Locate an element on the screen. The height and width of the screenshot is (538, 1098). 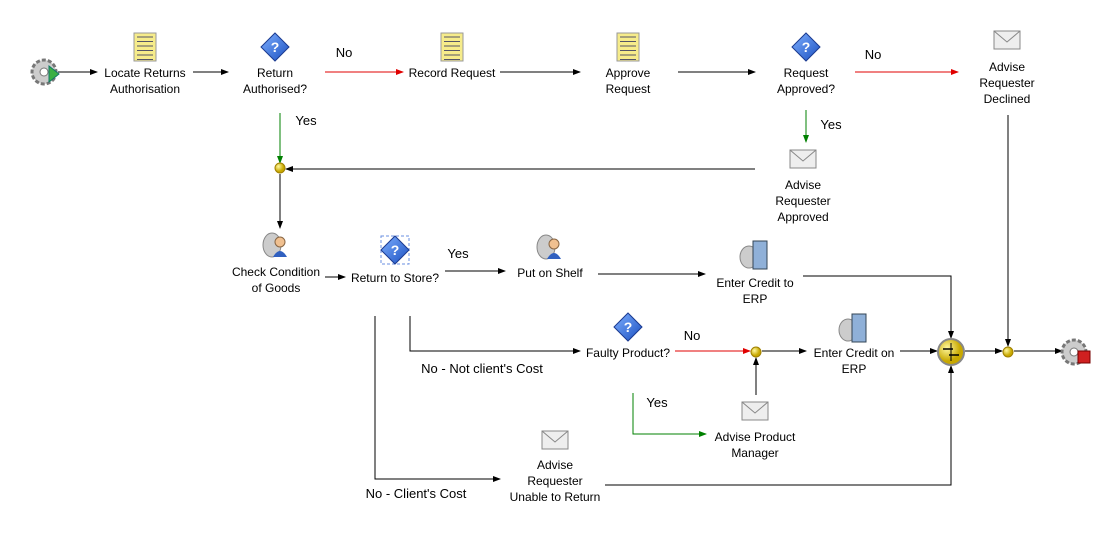
node-label: Approved? is located at coordinates (806, 89).